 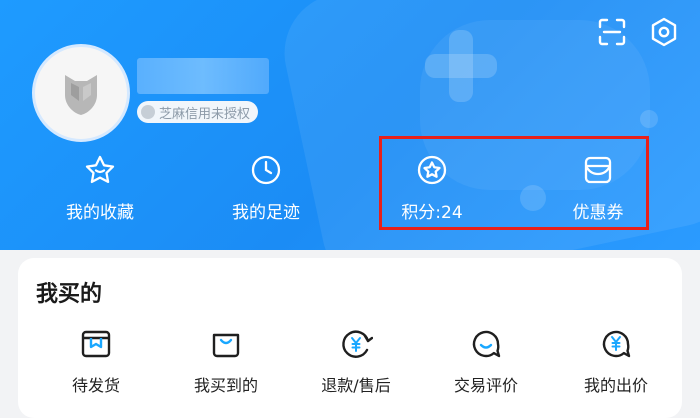 I want to click on order-label: 我的出价, so click(x=615, y=385).